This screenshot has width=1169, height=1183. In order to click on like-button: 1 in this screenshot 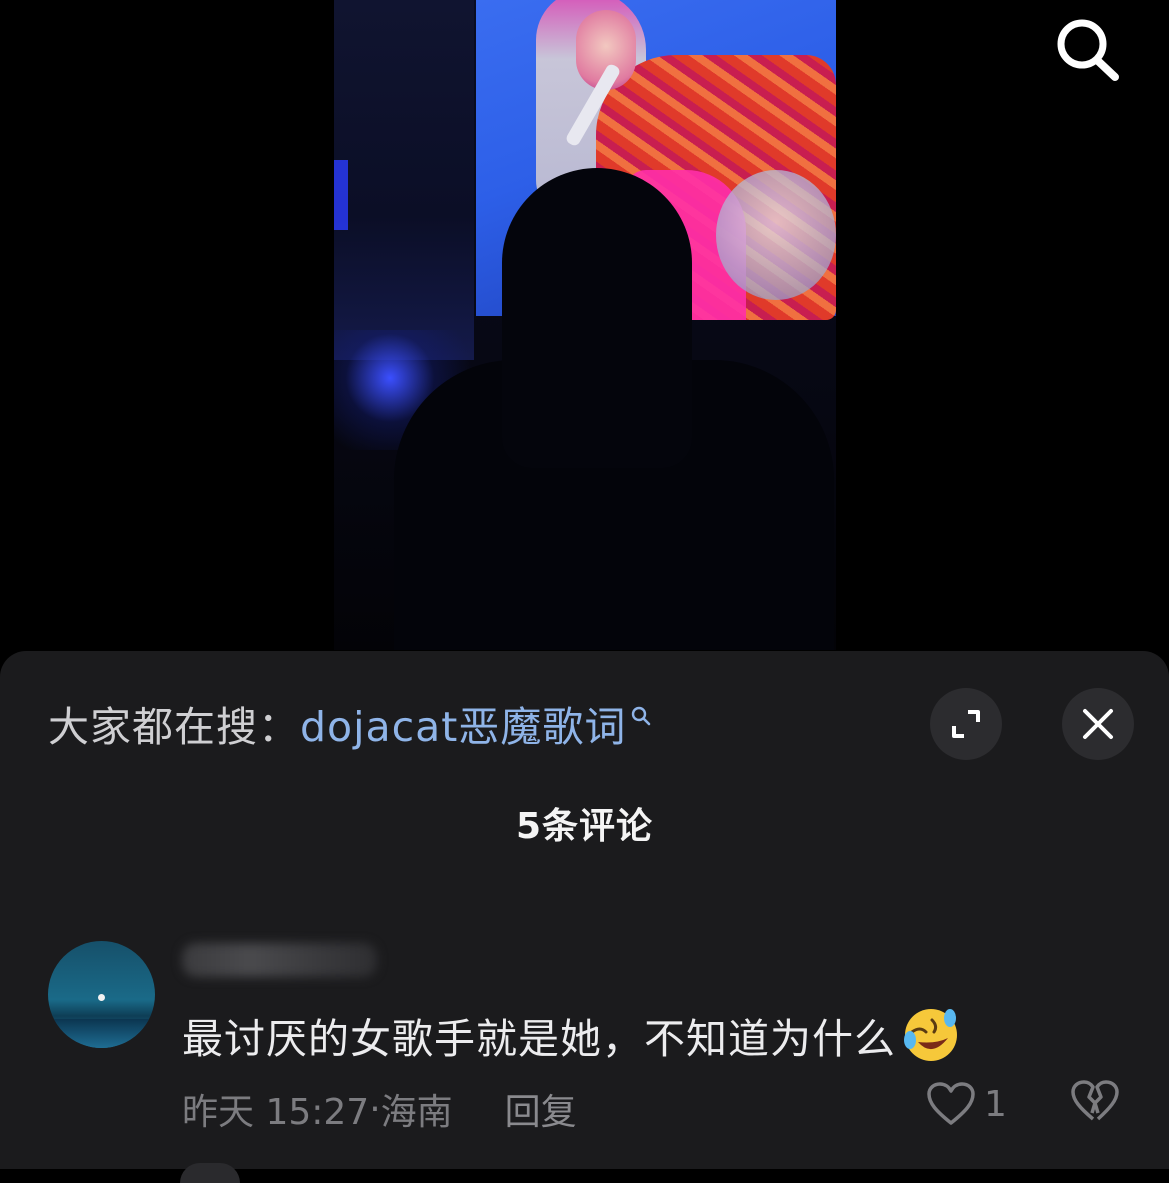, I will do `click(966, 1104)`.